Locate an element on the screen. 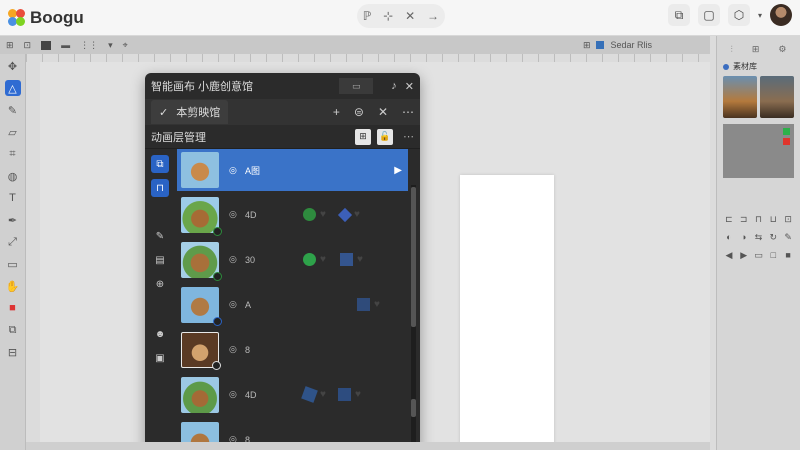 The image size is (800, 450). pen-tool-icon: ✒ is located at coordinates (13, 220).